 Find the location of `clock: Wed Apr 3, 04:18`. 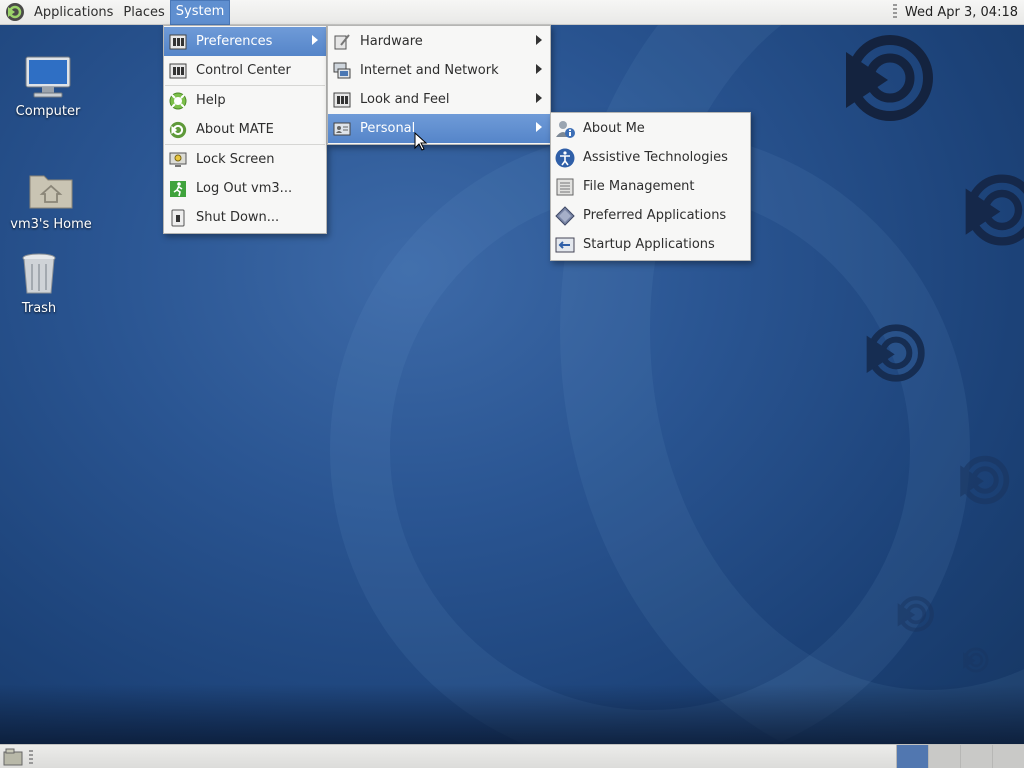

clock: Wed Apr 3, 04:18 is located at coordinates (961, 12).